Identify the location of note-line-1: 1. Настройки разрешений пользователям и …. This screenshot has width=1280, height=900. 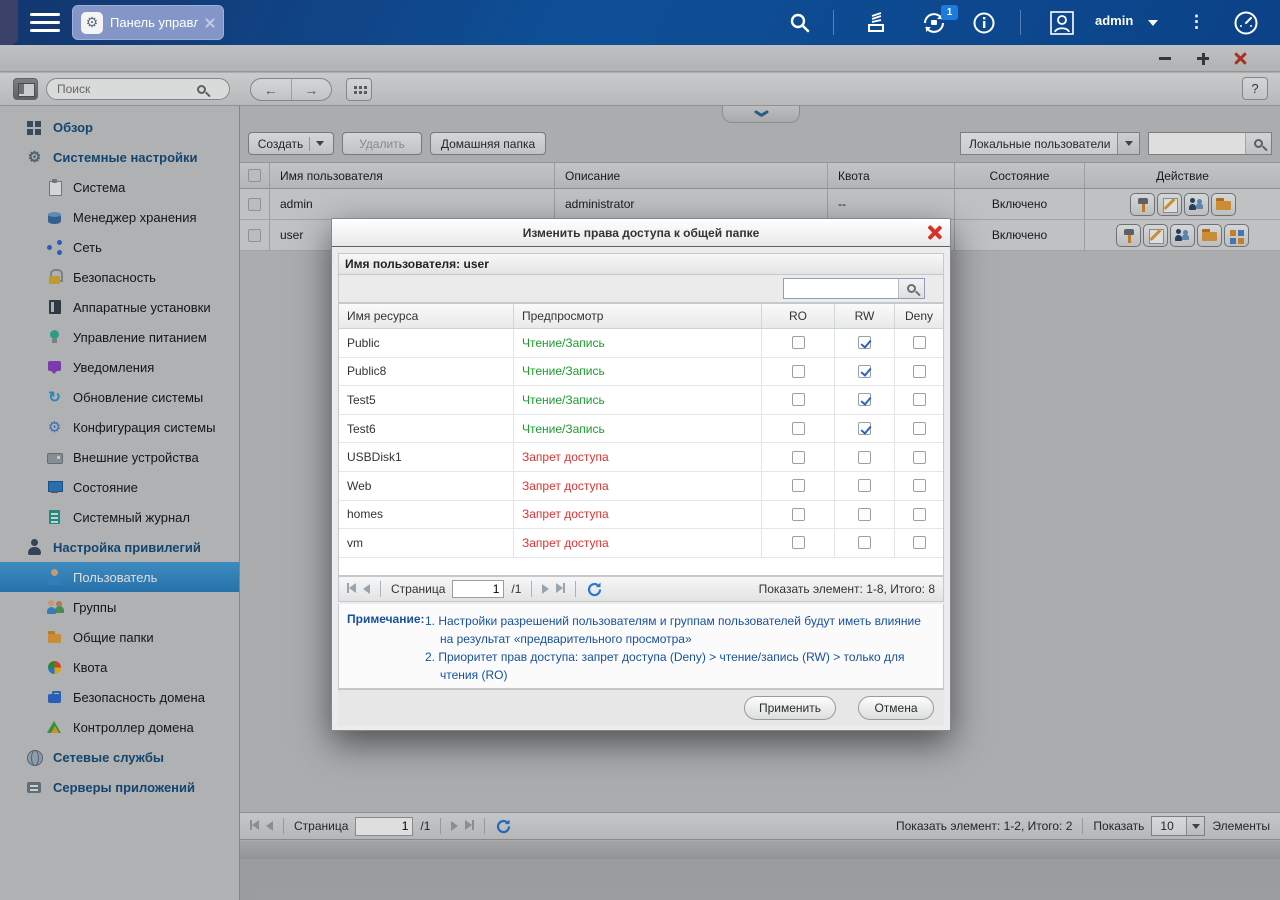
(673, 630).